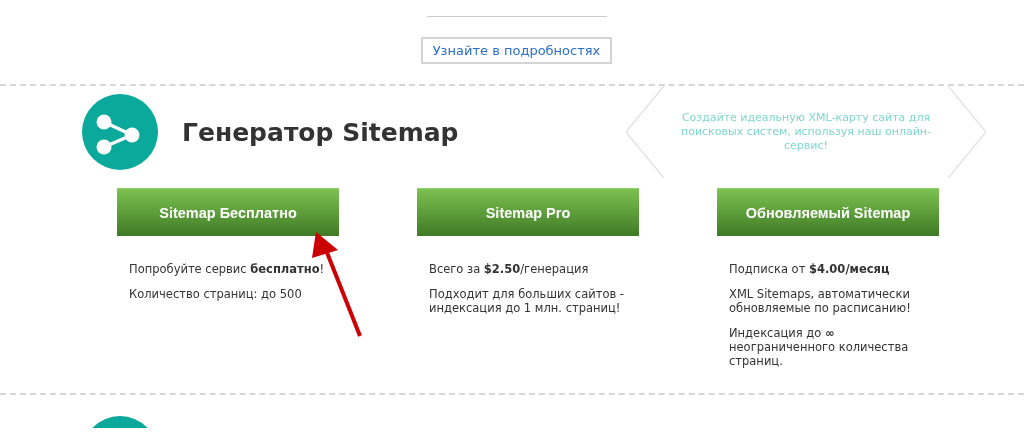  Describe the element at coordinates (120, 132) in the screenshot. I see `share-icon` at that location.